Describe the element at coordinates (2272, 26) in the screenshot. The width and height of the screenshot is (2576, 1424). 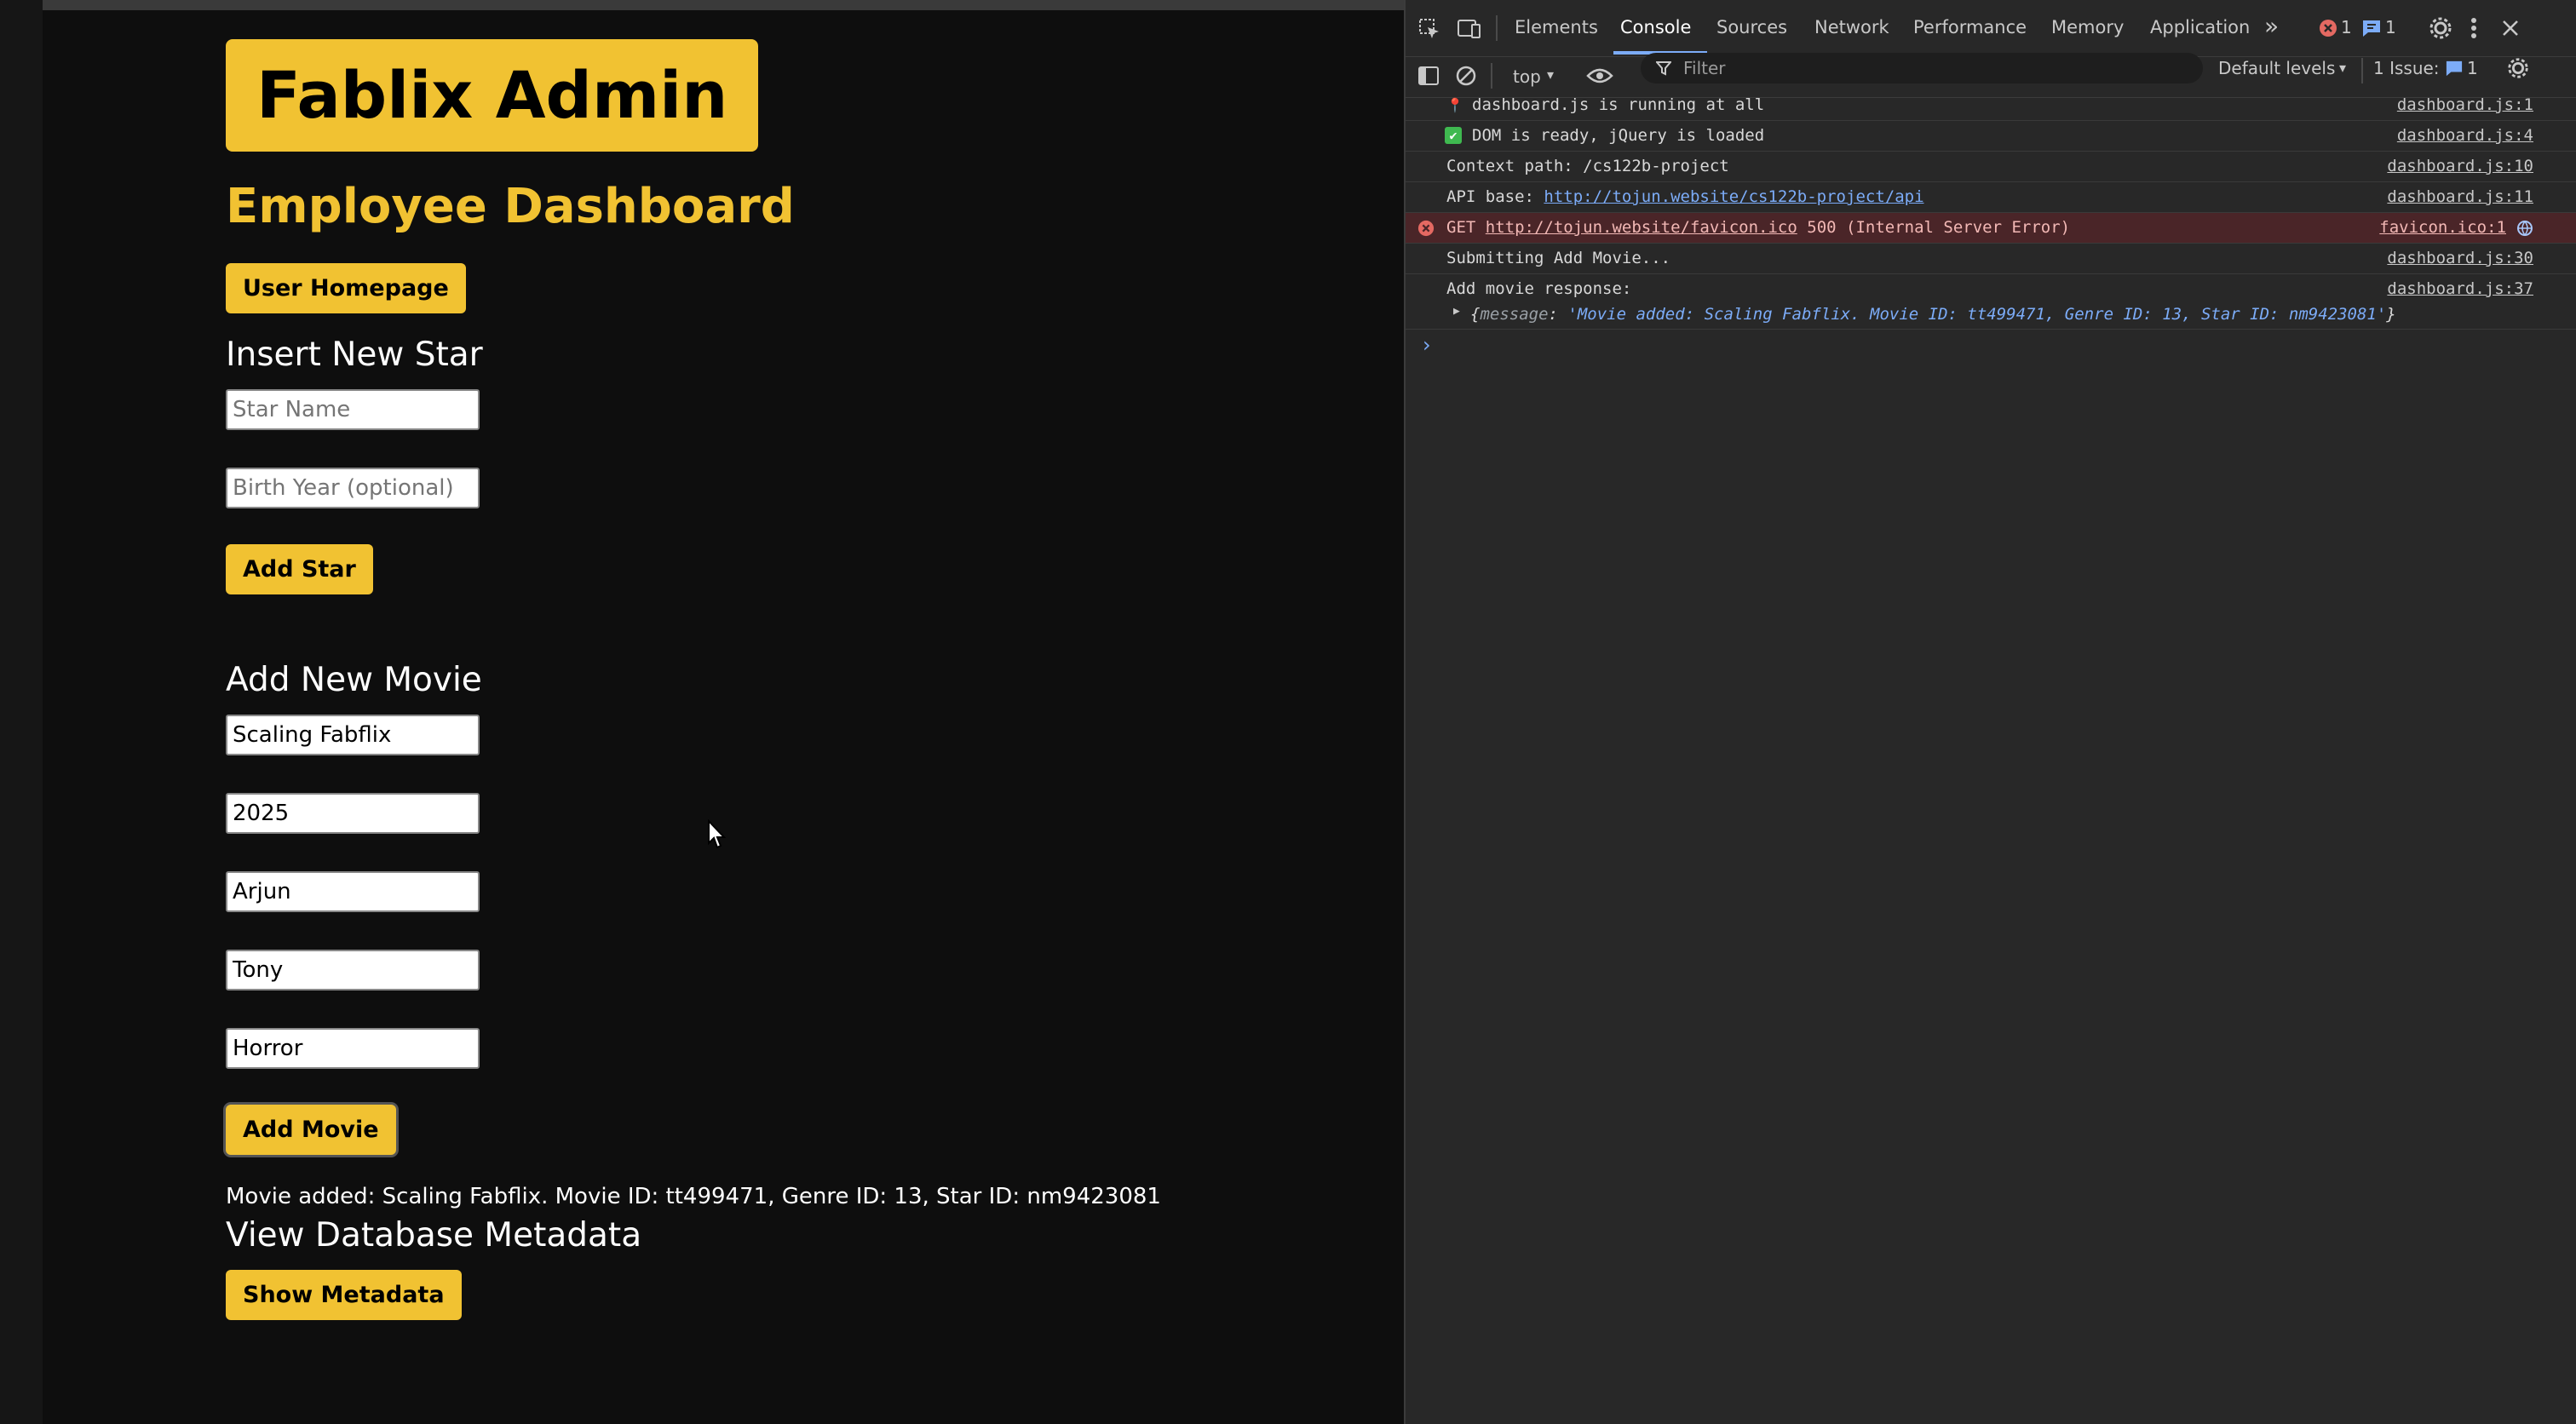
I see `more-tabs-icon: »` at that location.